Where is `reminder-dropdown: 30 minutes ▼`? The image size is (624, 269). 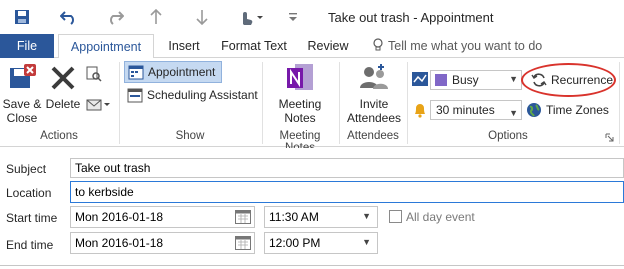 reminder-dropdown: 30 minutes ▼ is located at coordinates (476, 110).